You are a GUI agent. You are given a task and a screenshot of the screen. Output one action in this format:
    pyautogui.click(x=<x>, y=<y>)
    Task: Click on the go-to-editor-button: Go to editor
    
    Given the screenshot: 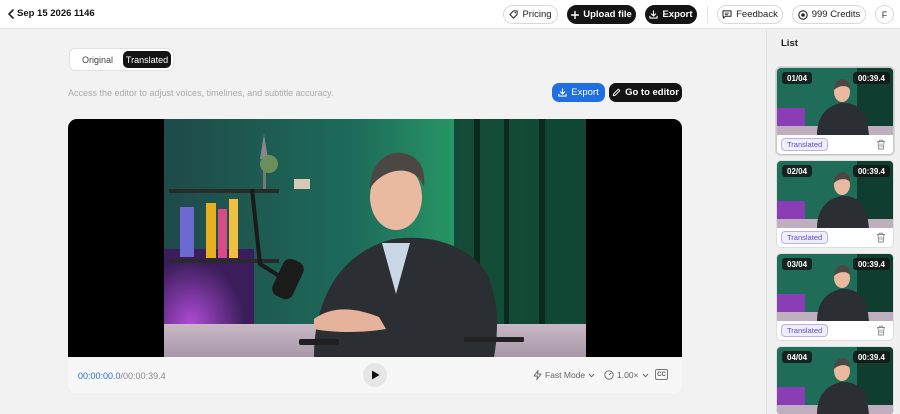 What is the action you would take?
    pyautogui.click(x=645, y=92)
    